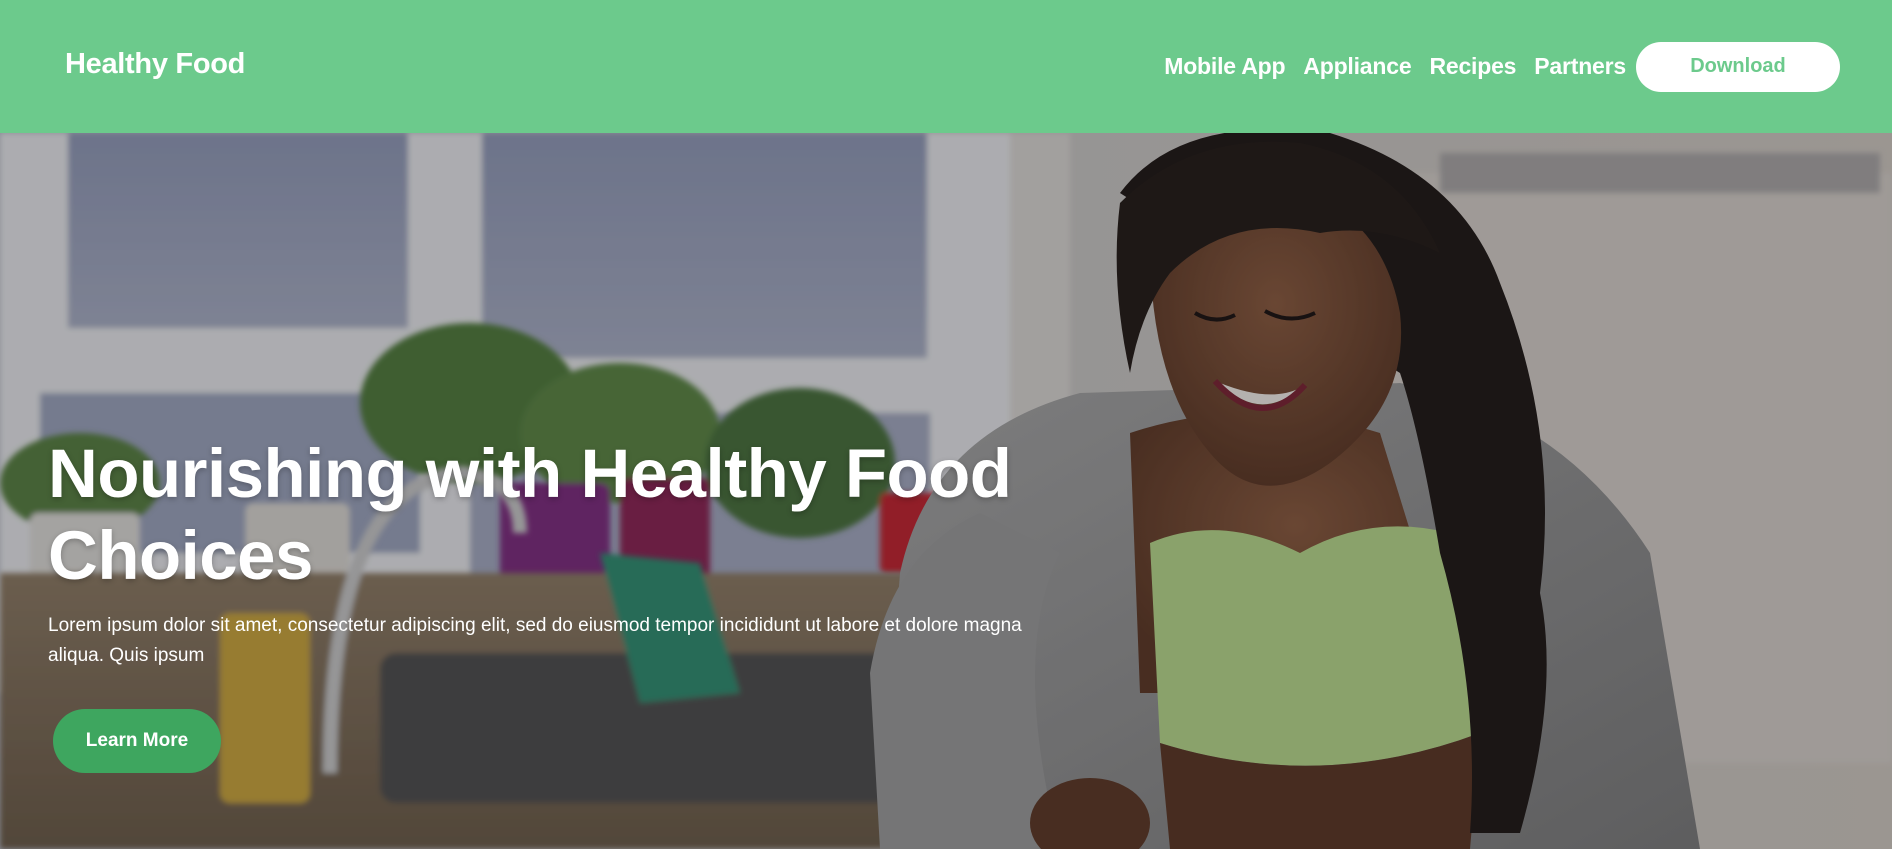 The image size is (1892, 849). I want to click on nav-link-recipes: Recipes, so click(1472, 66).